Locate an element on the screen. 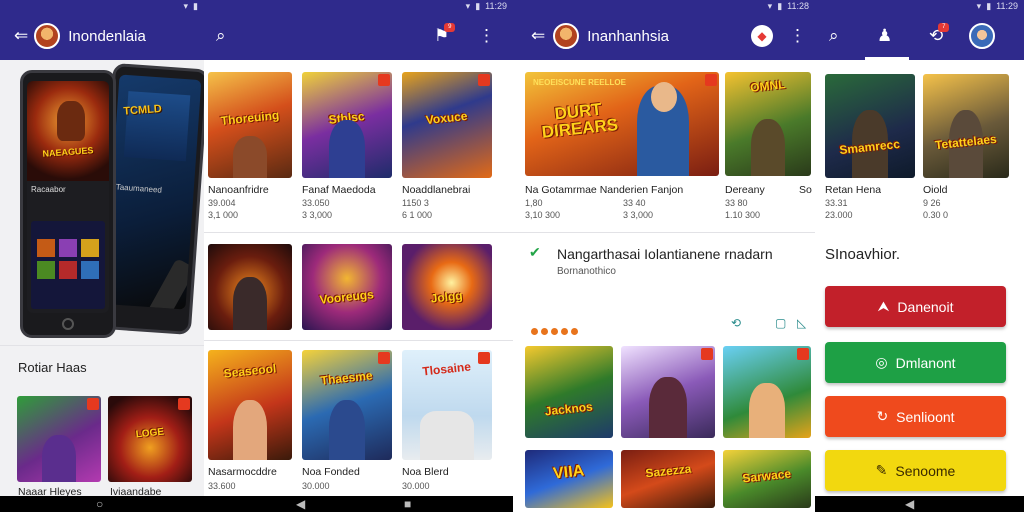 Image resolution: width=1024 pixels, height=512 pixels. game-downloads: 6 1 000 is located at coordinates (417, 215).